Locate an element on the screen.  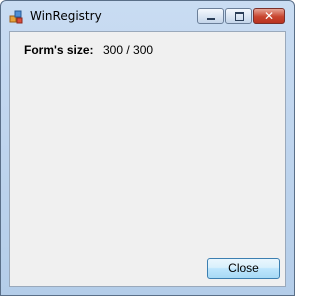
close-icon: ✕ is located at coordinates (269, 16).